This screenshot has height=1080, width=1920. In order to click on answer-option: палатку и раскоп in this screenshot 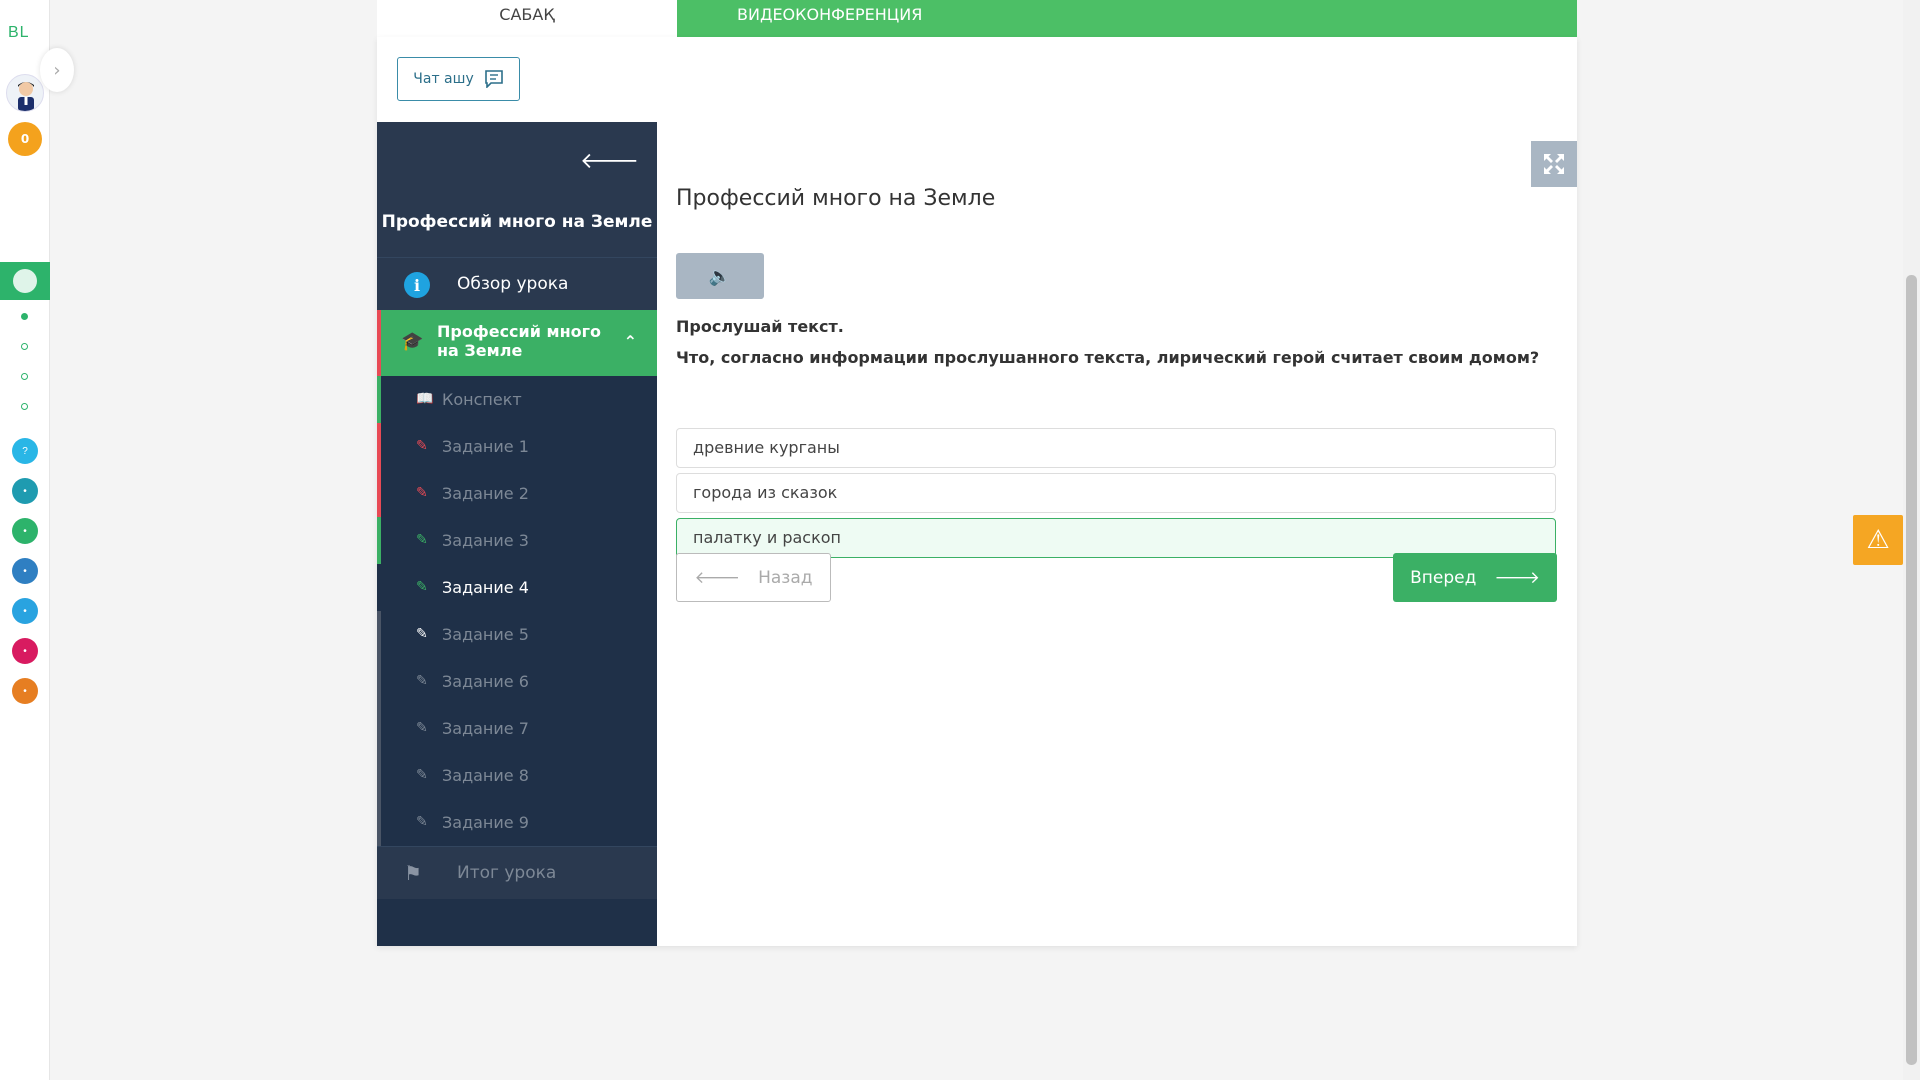, I will do `click(1116, 538)`.